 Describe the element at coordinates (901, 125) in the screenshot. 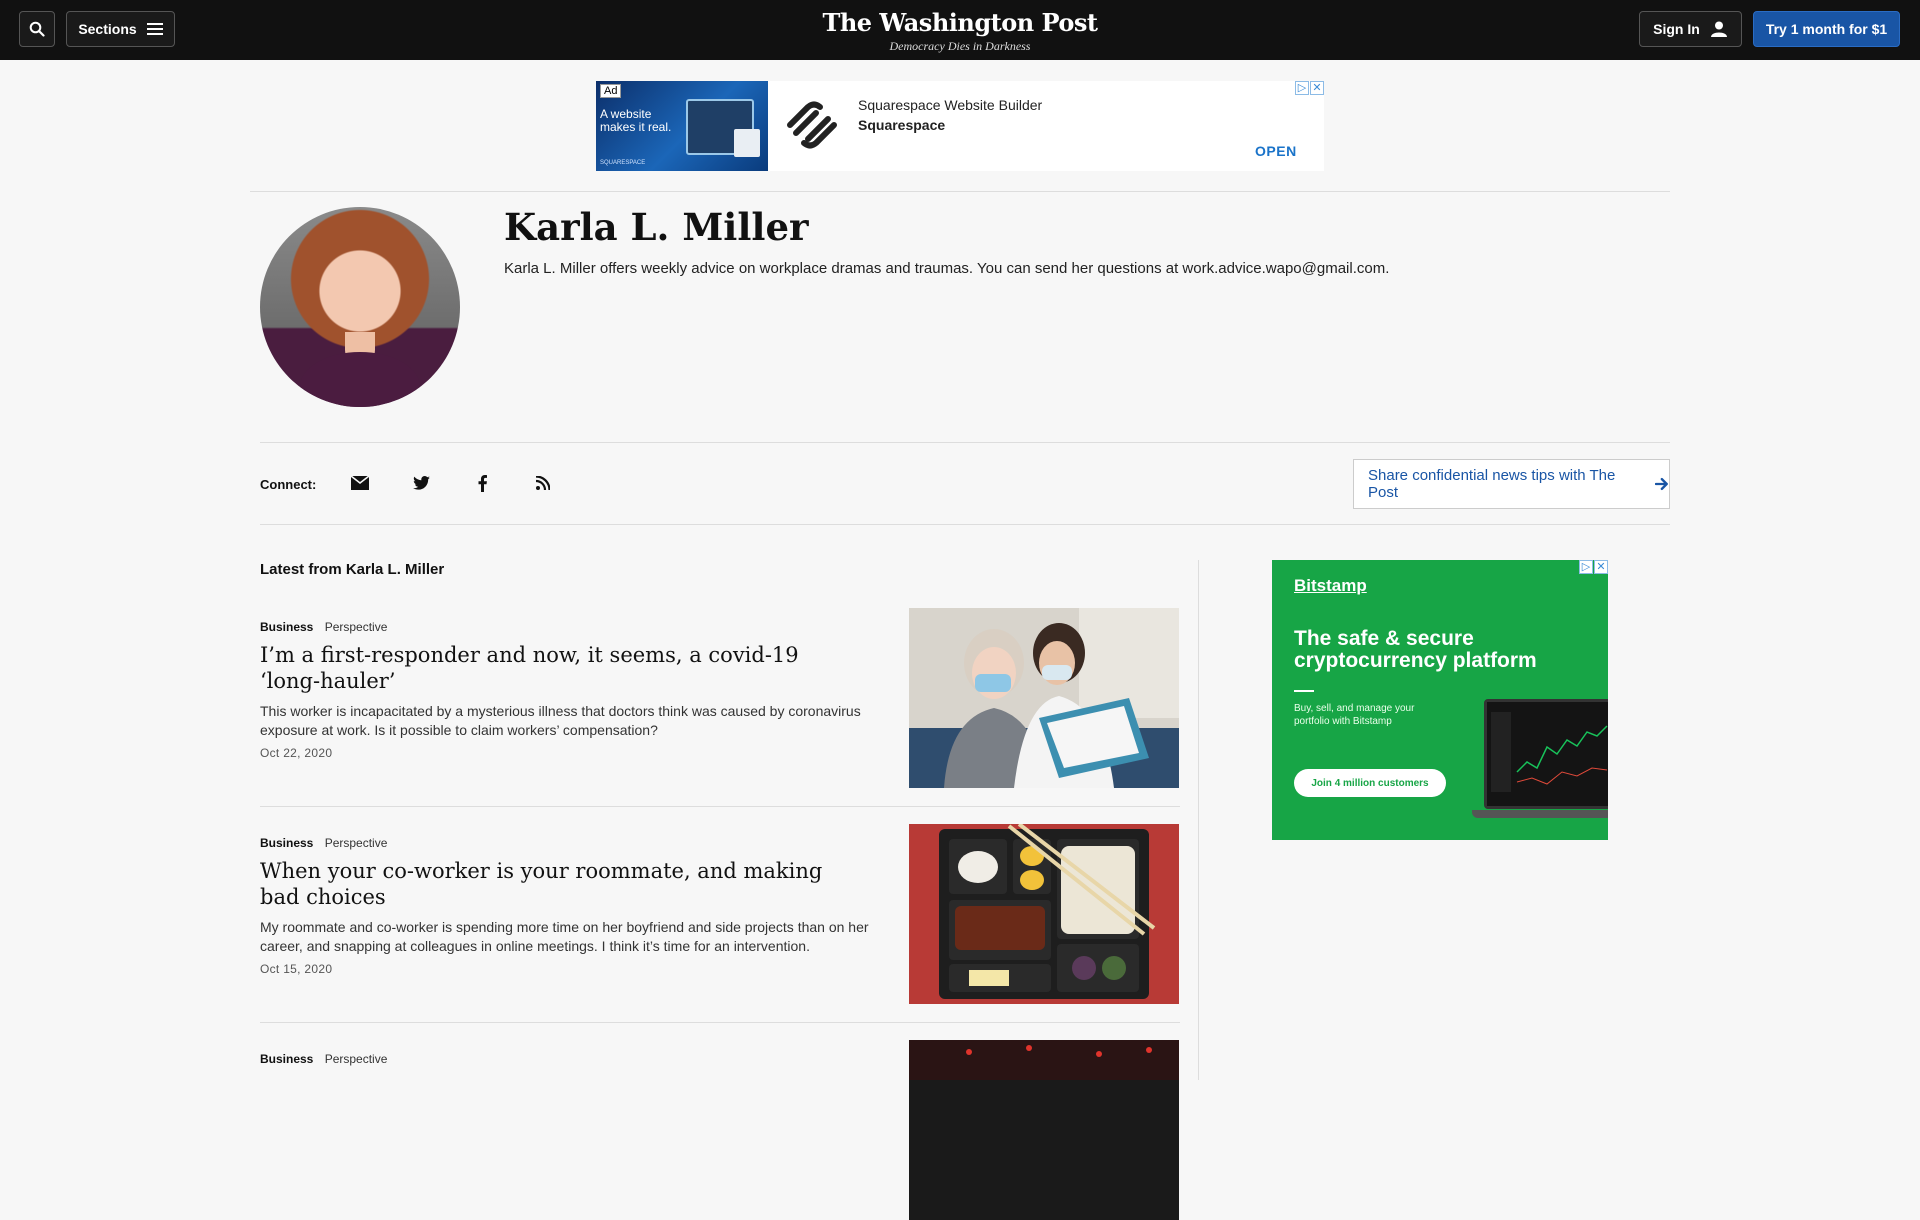

I see `ad-brand: Squarespace` at that location.